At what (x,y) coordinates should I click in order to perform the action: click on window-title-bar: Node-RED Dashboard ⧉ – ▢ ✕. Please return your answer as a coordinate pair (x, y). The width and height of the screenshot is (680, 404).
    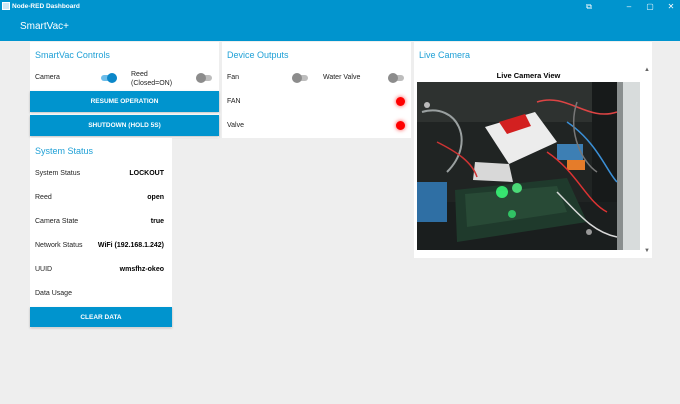
    Looking at the image, I should click on (340, 6).